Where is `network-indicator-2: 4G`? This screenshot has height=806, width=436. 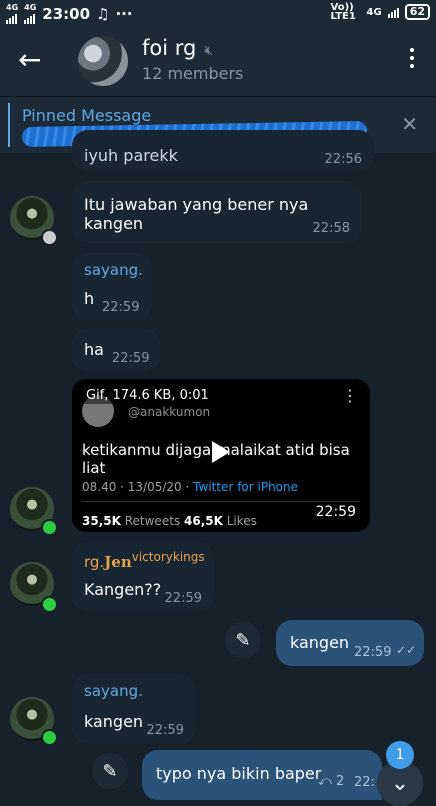 network-indicator-2: 4G is located at coordinates (30, 14).